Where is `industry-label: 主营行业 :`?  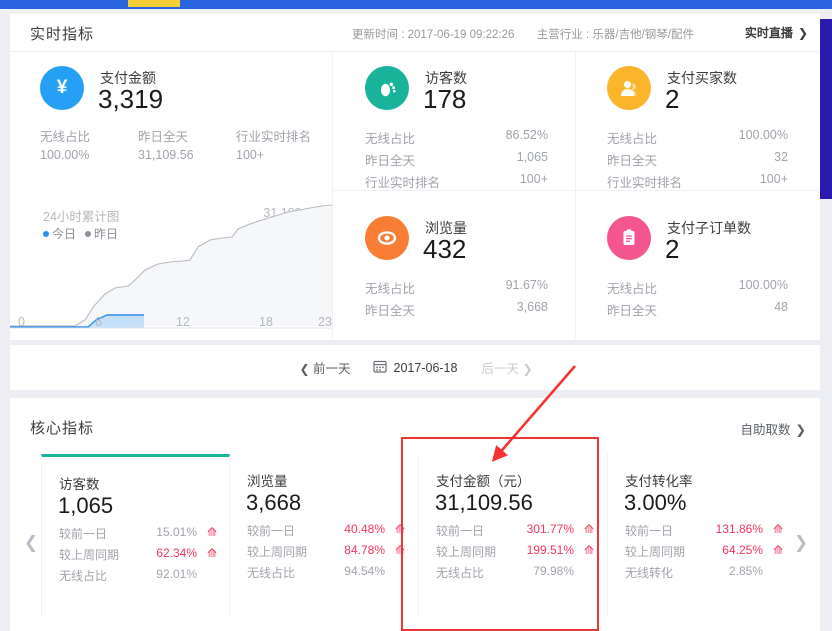 industry-label: 主营行业 : is located at coordinates (563, 35).